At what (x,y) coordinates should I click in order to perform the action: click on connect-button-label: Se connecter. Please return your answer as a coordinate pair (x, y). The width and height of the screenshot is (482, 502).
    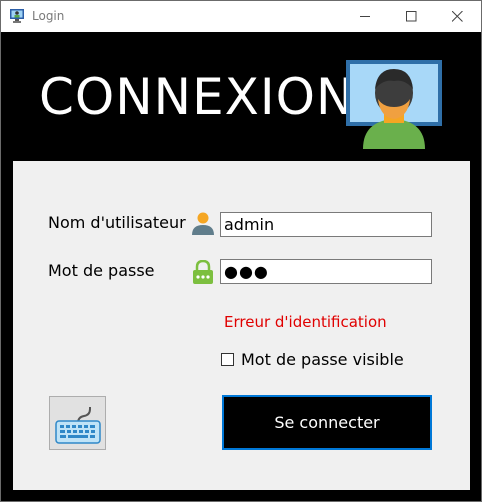
    Looking at the image, I should click on (327, 422).